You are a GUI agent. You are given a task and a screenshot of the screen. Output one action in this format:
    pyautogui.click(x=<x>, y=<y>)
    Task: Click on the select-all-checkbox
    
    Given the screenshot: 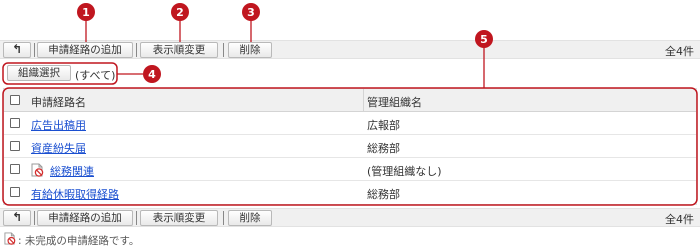 What is the action you would take?
    pyautogui.click(x=15, y=100)
    